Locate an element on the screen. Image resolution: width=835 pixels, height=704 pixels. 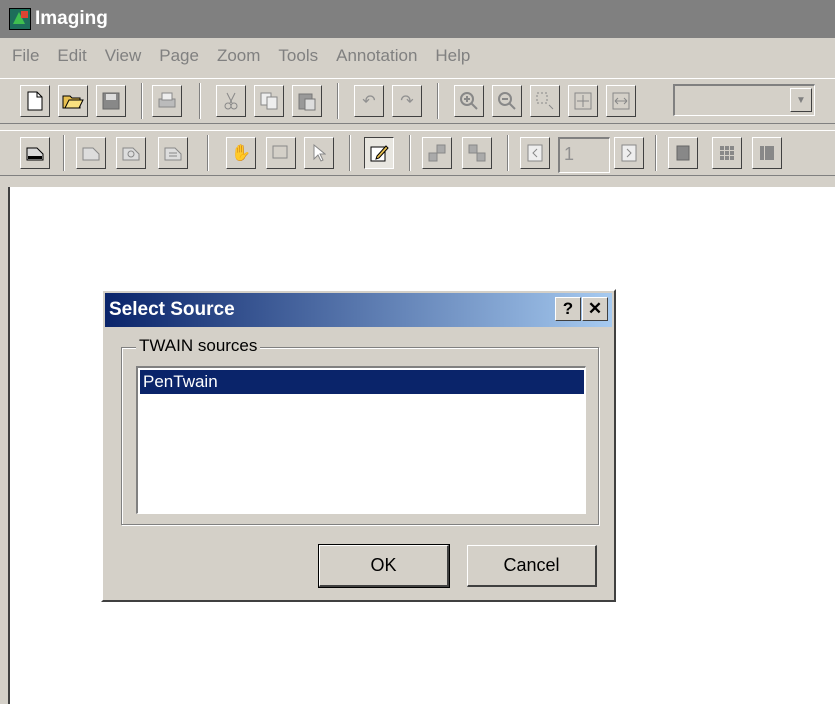
hand-icon: ✋ is located at coordinates (241, 153).